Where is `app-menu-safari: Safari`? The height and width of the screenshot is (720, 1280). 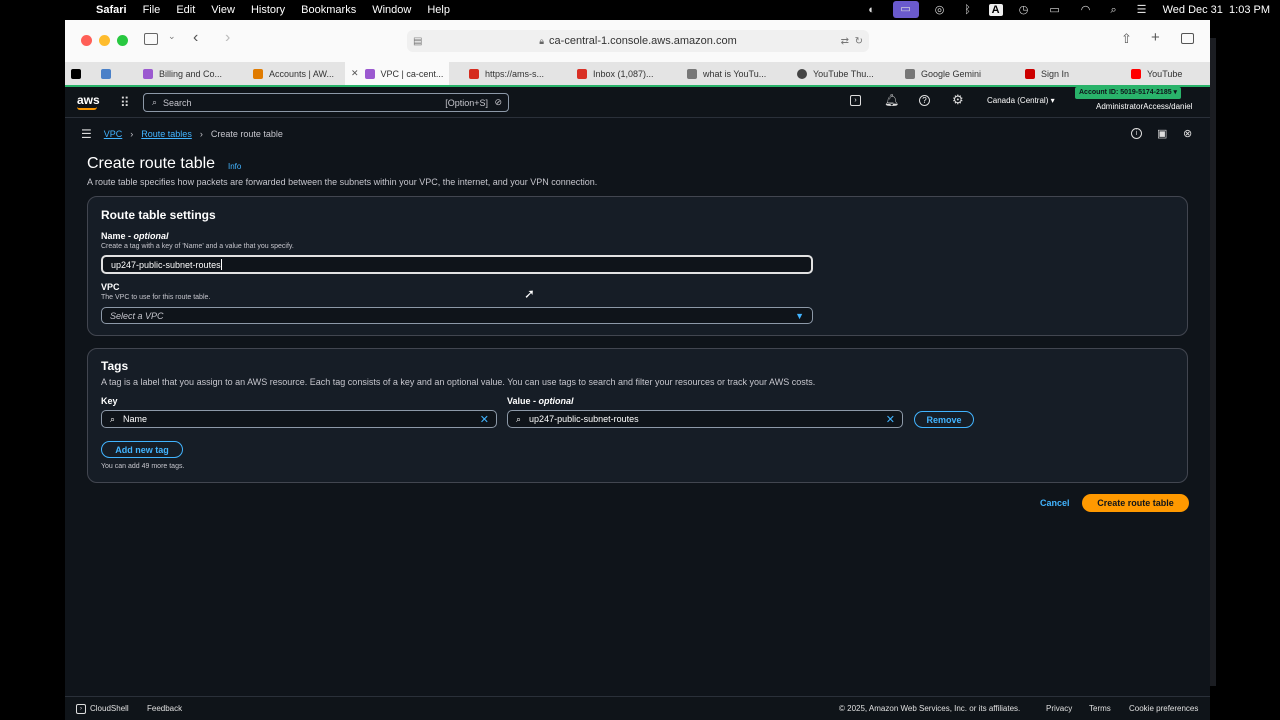
app-menu-safari: Safari is located at coordinates (111, 10).